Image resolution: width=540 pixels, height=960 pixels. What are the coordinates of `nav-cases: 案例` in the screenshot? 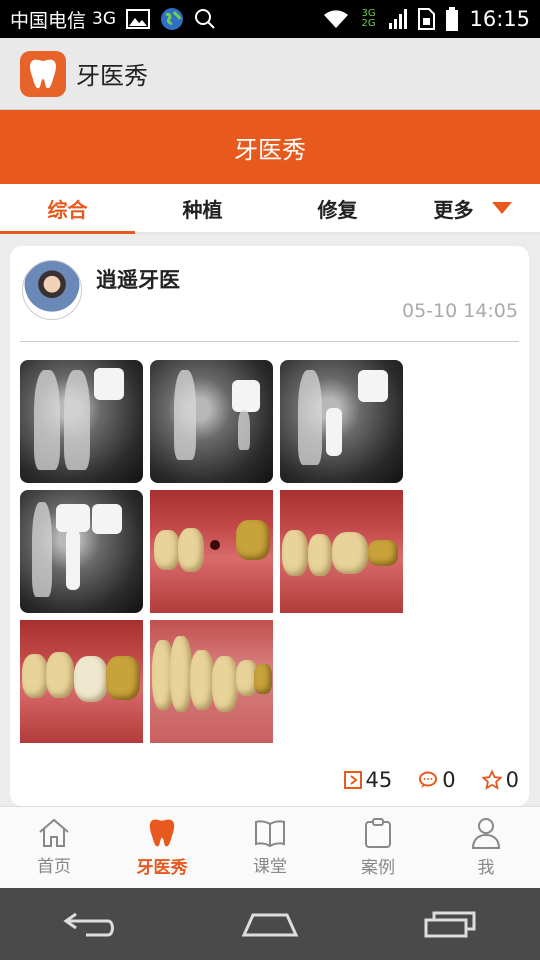 It's located at (378, 847).